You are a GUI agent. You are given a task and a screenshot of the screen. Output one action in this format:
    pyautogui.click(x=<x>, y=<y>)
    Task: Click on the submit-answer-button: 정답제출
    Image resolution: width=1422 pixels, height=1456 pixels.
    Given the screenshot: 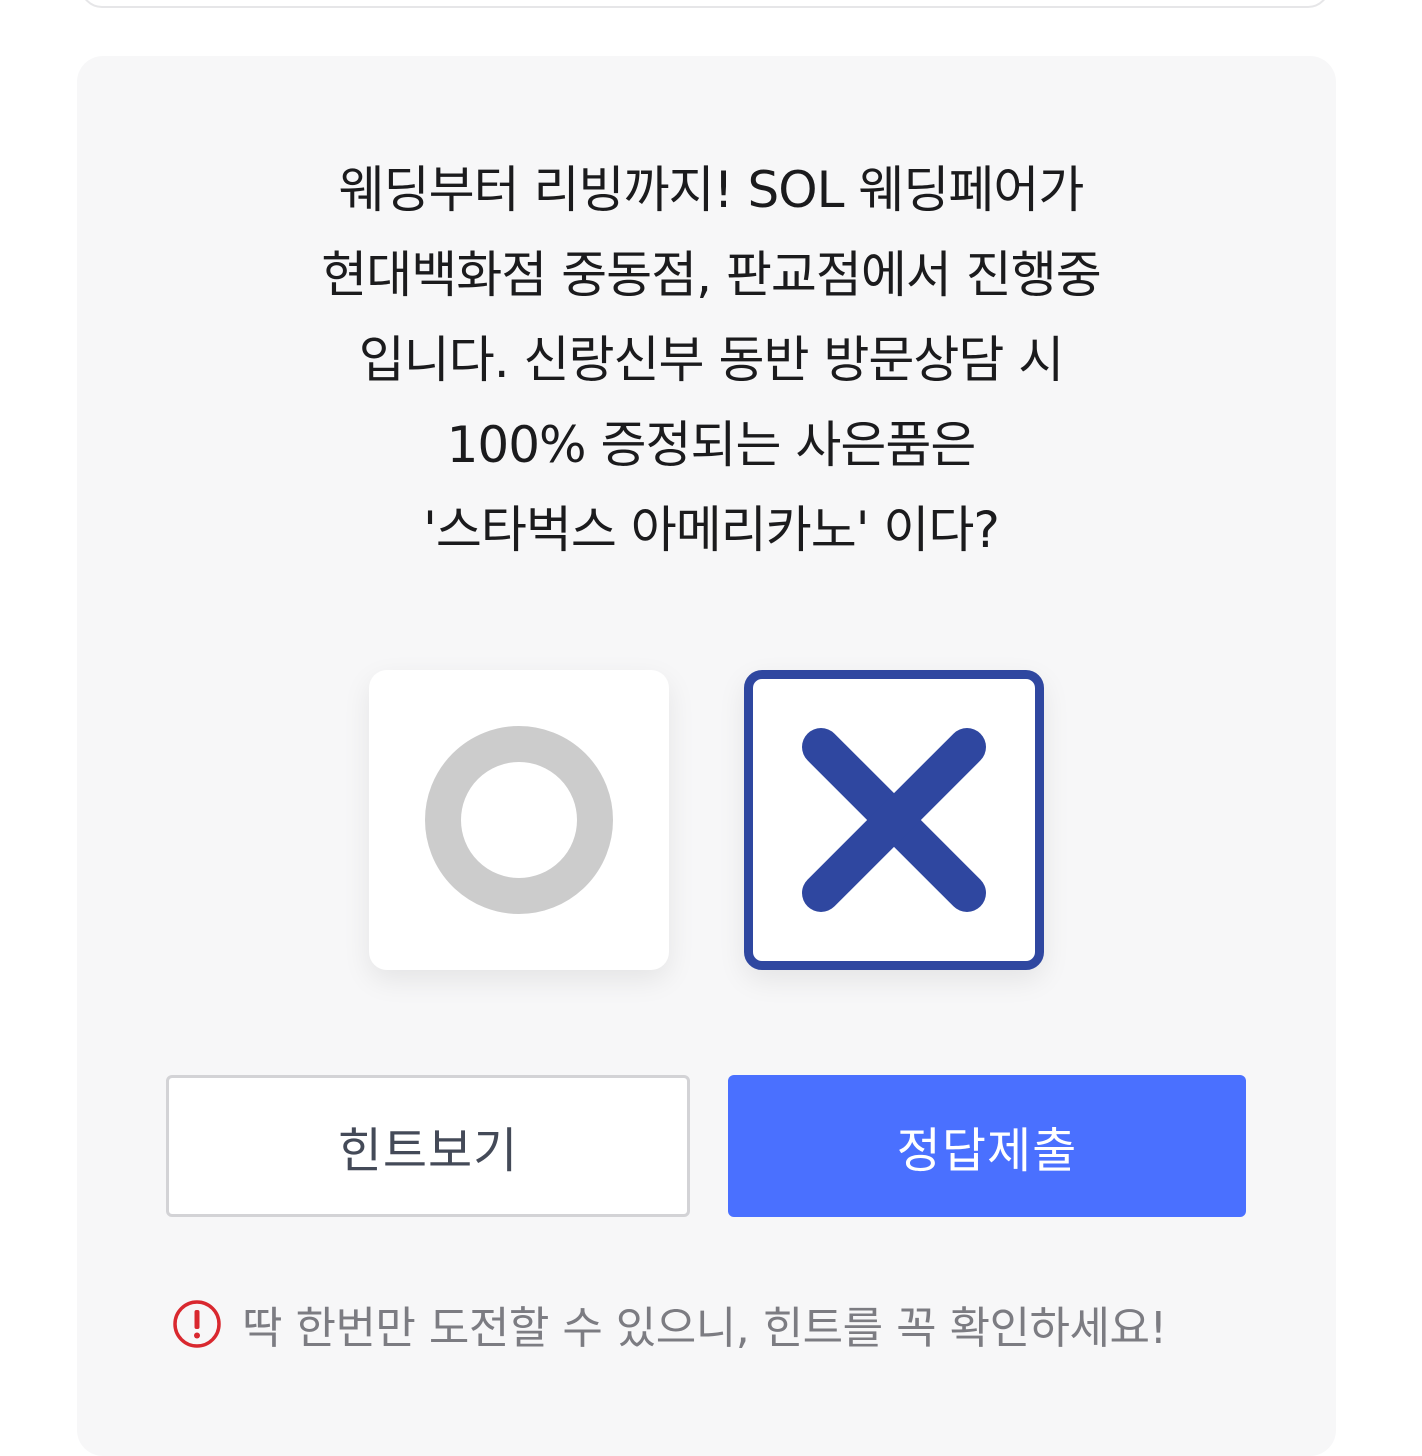 What is the action you would take?
    pyautogui.click(x=987, y=1146)
    